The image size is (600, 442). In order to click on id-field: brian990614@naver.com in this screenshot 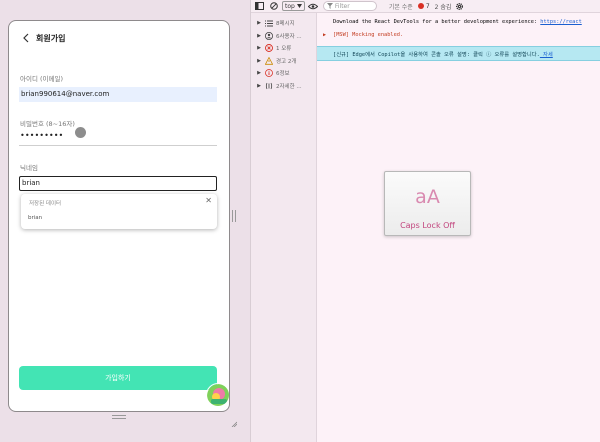, I will do `click(118, 94)`.